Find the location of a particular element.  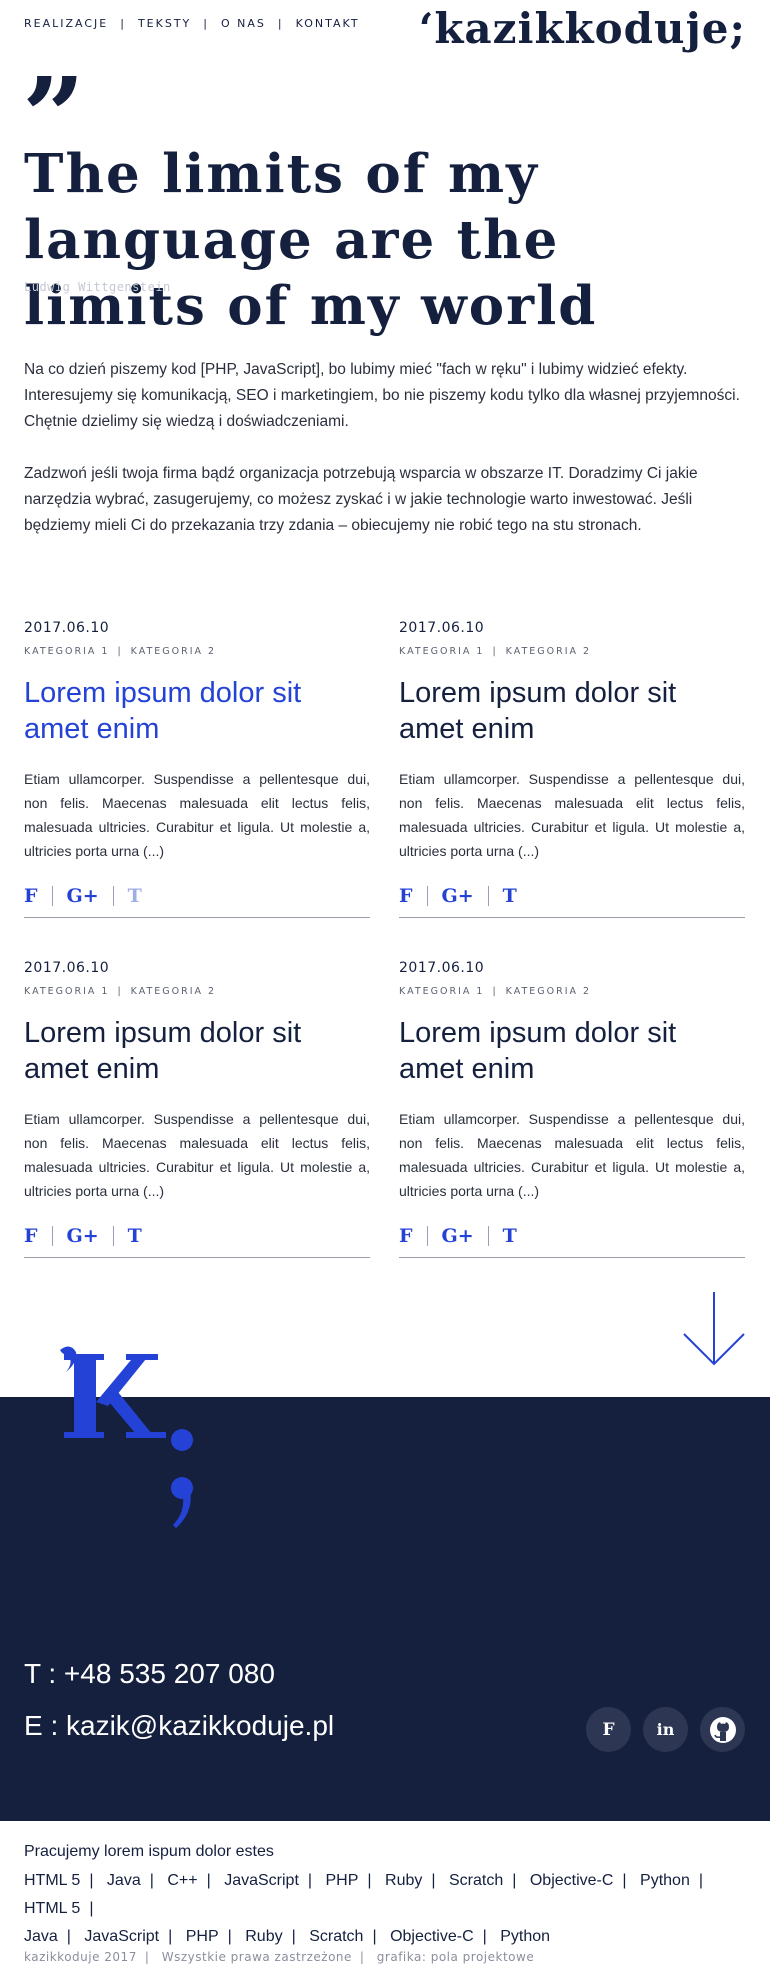

facebook-icon: F is located at coordinates (608, 1729).